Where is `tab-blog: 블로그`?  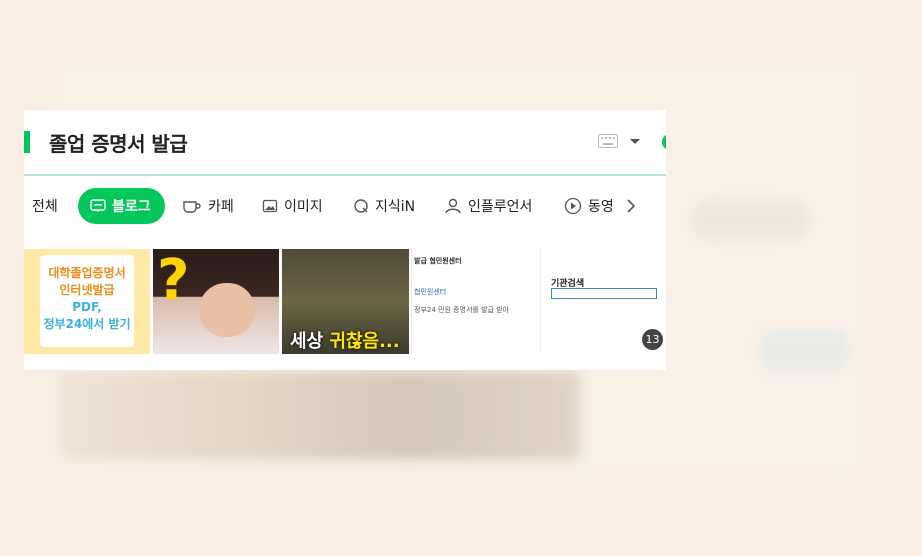 tab-blog: 블로그 is located at coordinates (121, 206).